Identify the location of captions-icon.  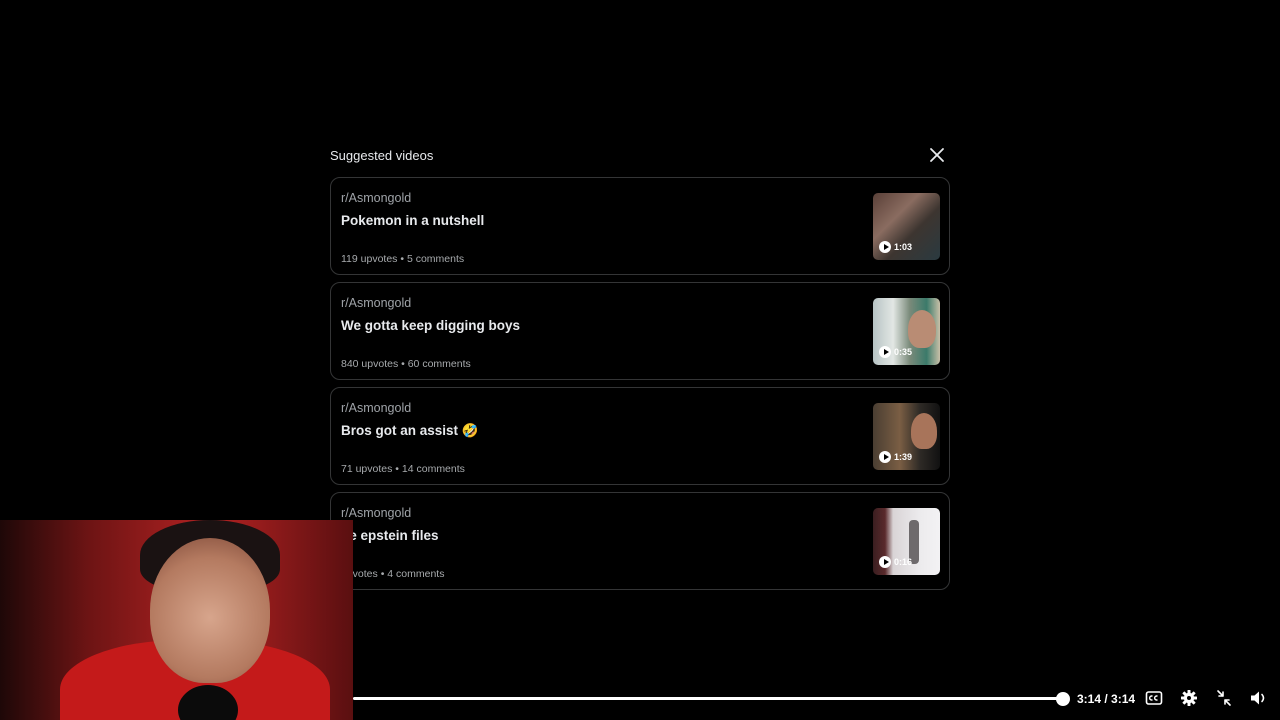
(1154, 698).